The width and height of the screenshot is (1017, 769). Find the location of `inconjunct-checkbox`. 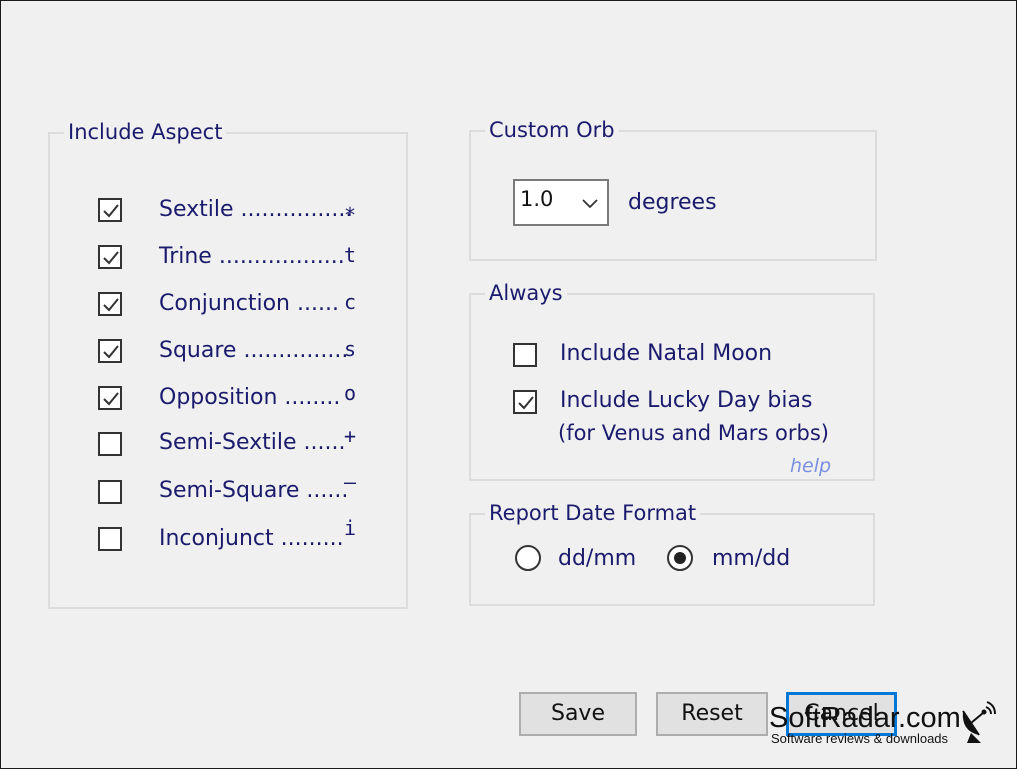

inconjunct-checkbox is located at coordinates (110, 539).